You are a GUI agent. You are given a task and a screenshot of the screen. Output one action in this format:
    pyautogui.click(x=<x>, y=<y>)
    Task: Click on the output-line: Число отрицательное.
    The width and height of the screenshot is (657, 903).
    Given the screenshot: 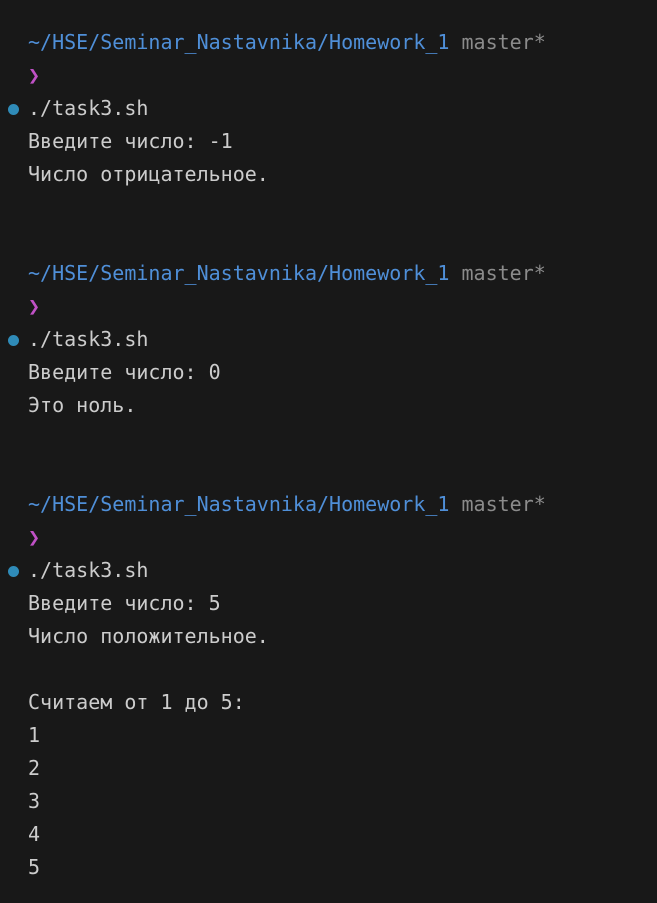 What is the action you would take?
    pyautogui.click(x=148, y=174)
    